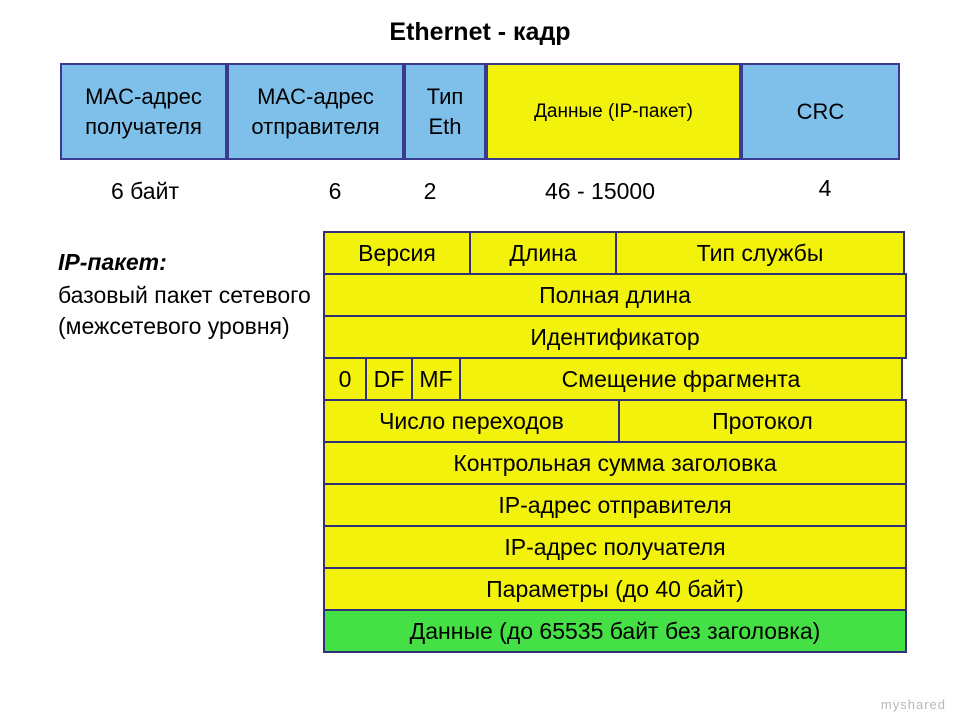 Image resolution: width=960 pixels, height=720 pixels. I want to click on size-label-crc: 4, so click(825, 188).